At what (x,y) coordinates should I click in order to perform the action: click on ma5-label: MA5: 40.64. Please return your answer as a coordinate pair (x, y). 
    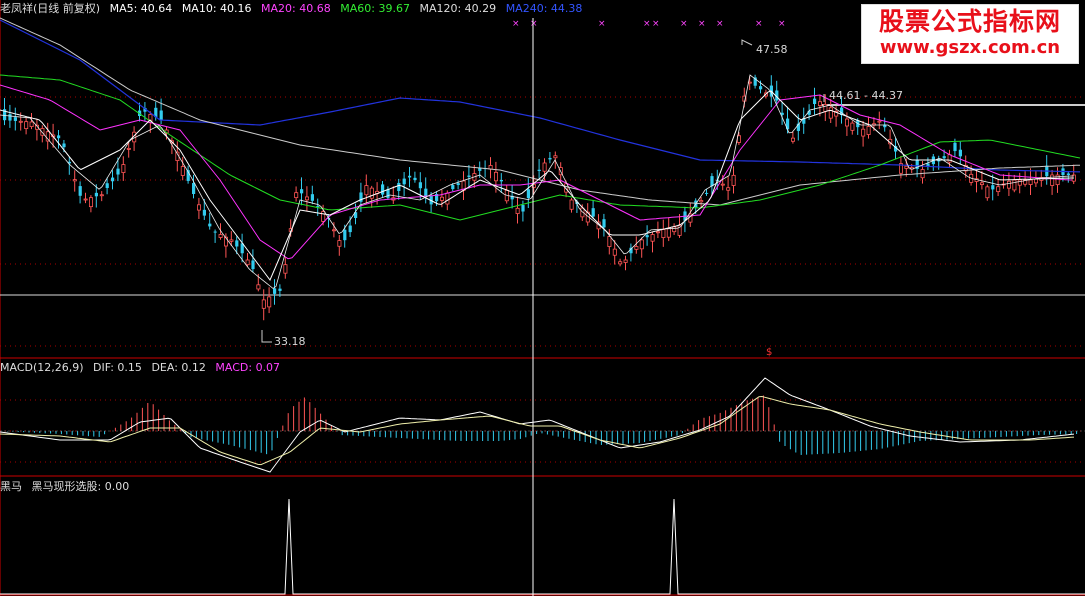
    Looking at the image, I should click on (141, 8).